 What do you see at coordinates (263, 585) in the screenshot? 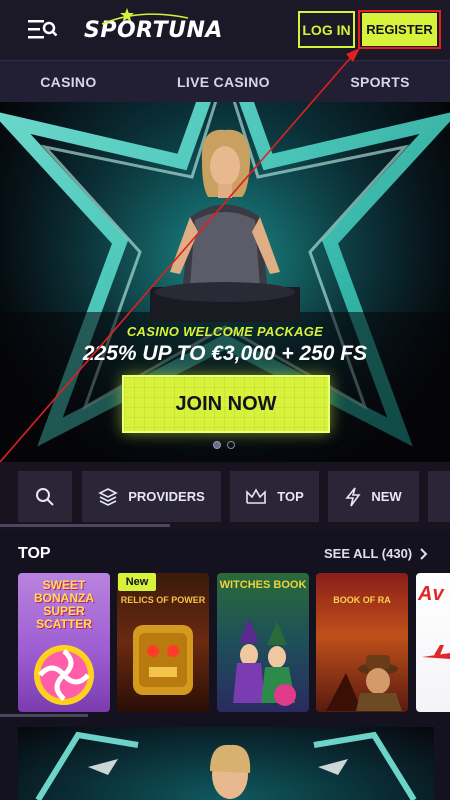
I see `game-title: WITCHES BOOK` at bounding box center [263, 585].